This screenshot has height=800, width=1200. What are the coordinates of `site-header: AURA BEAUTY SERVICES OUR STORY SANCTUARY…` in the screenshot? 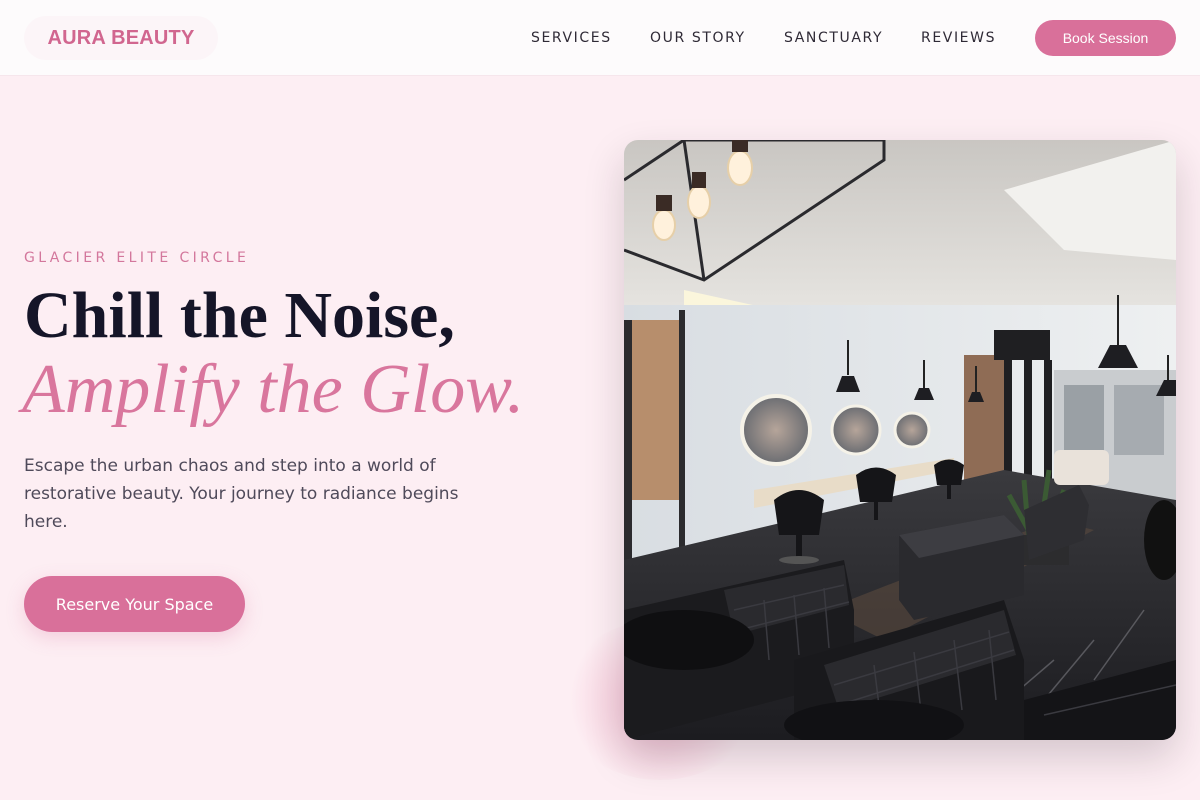 It's located at (600, 38).